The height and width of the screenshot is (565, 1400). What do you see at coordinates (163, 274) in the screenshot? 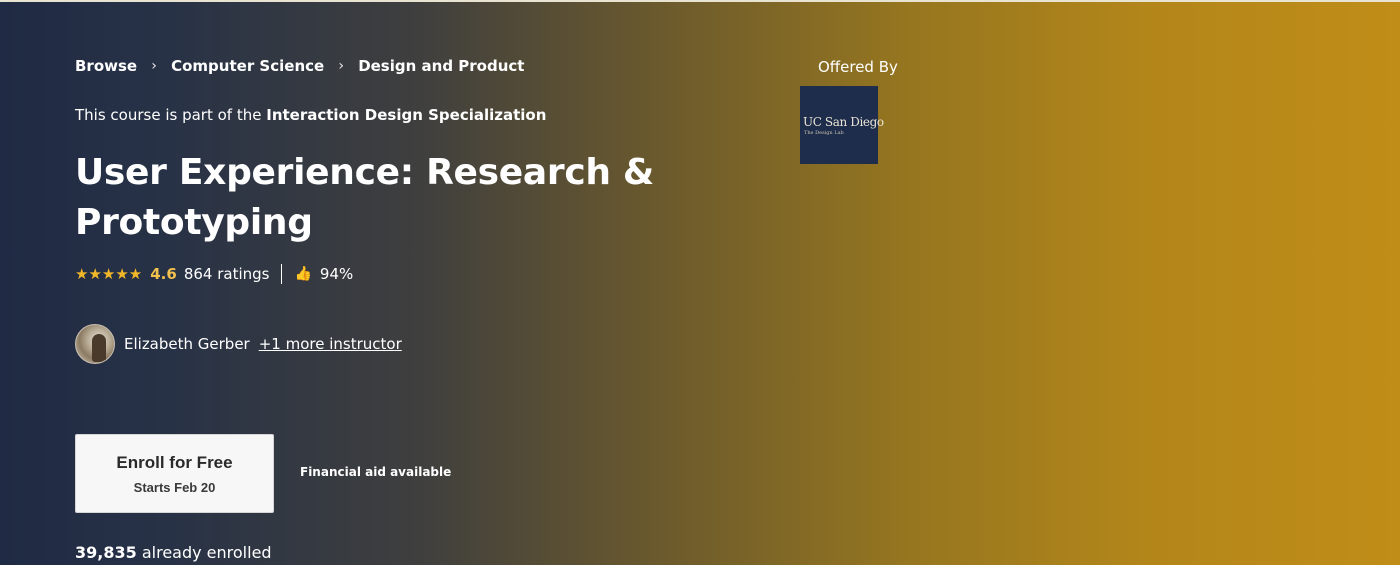
I see `rating-value: 4.6` at bounding box center [163, 274].